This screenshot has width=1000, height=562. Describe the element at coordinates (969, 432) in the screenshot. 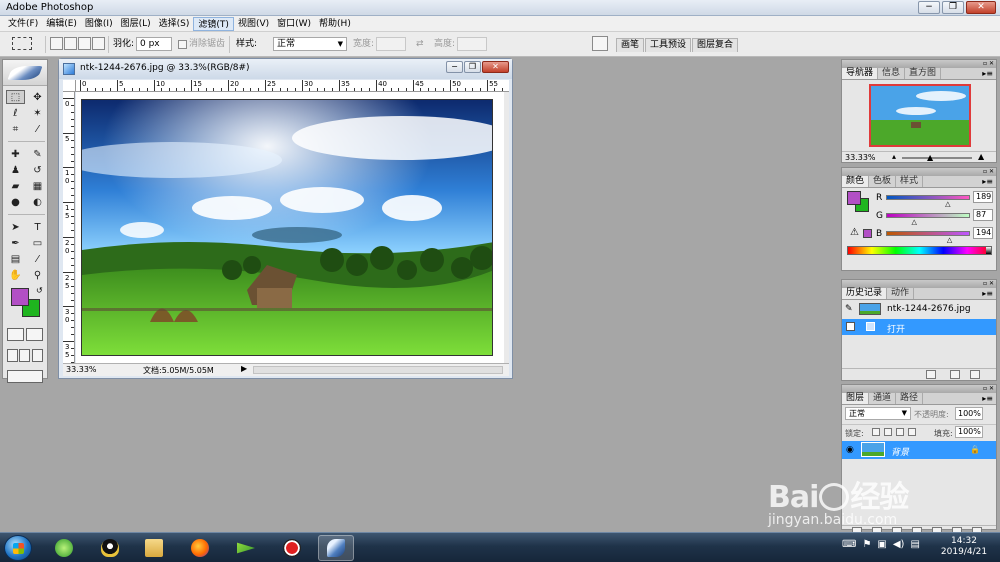

I see `fill-input: 100%` at that location.